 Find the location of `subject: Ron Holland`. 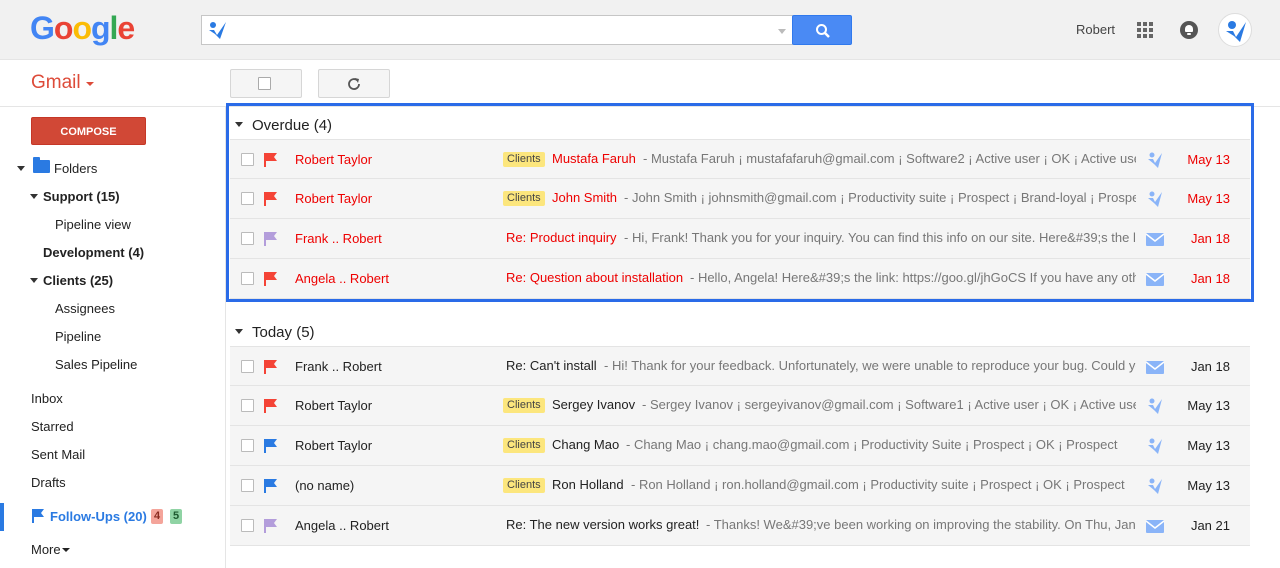

subject: Ron Holland is located at coordinates (588, 484).